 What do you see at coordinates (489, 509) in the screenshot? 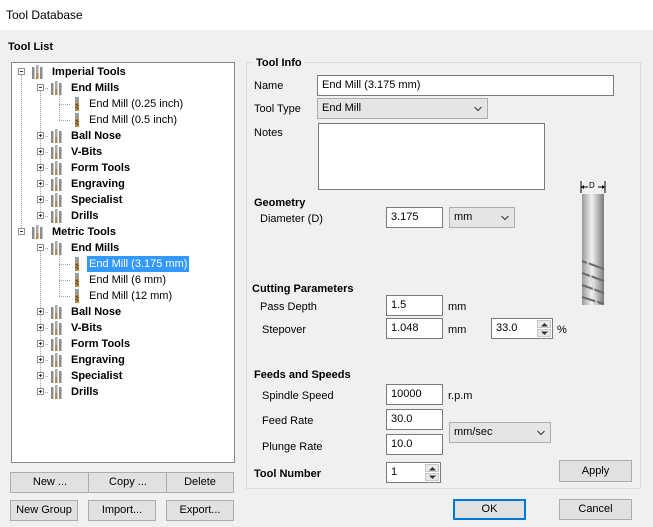
I see `ok-button: OK` at bounding box center [489, 509].